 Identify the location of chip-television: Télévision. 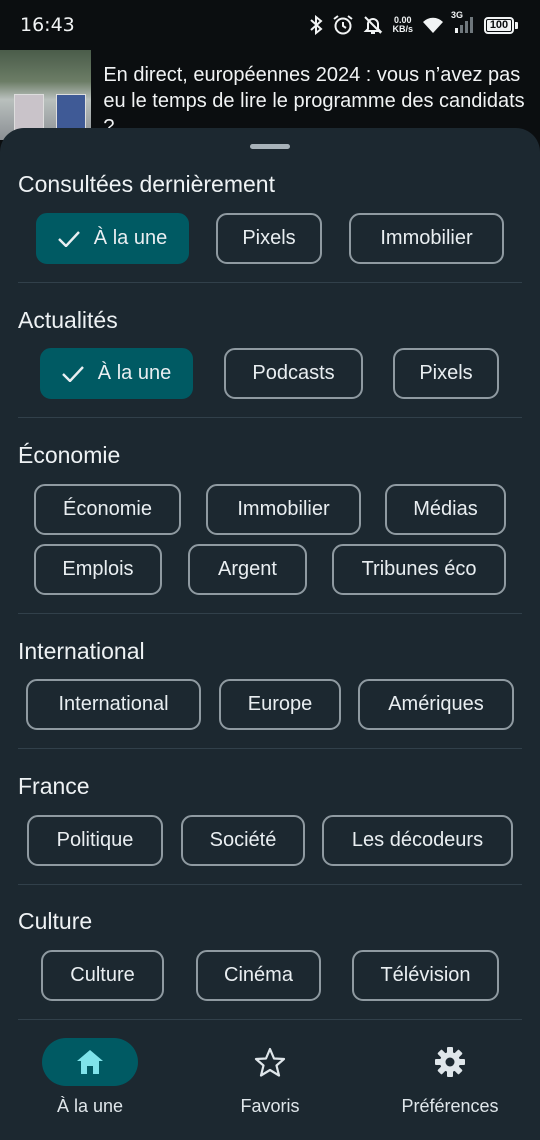
(425, 975).